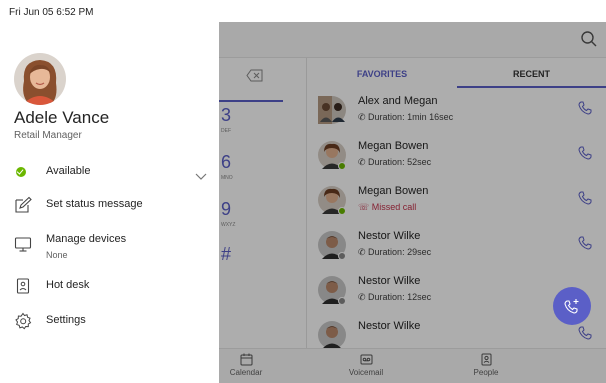 The height and width of the screenshot is (383, 606). Describe the element at coordinates (23, 205) in the screenshot. I see `edit-icon` at that location.